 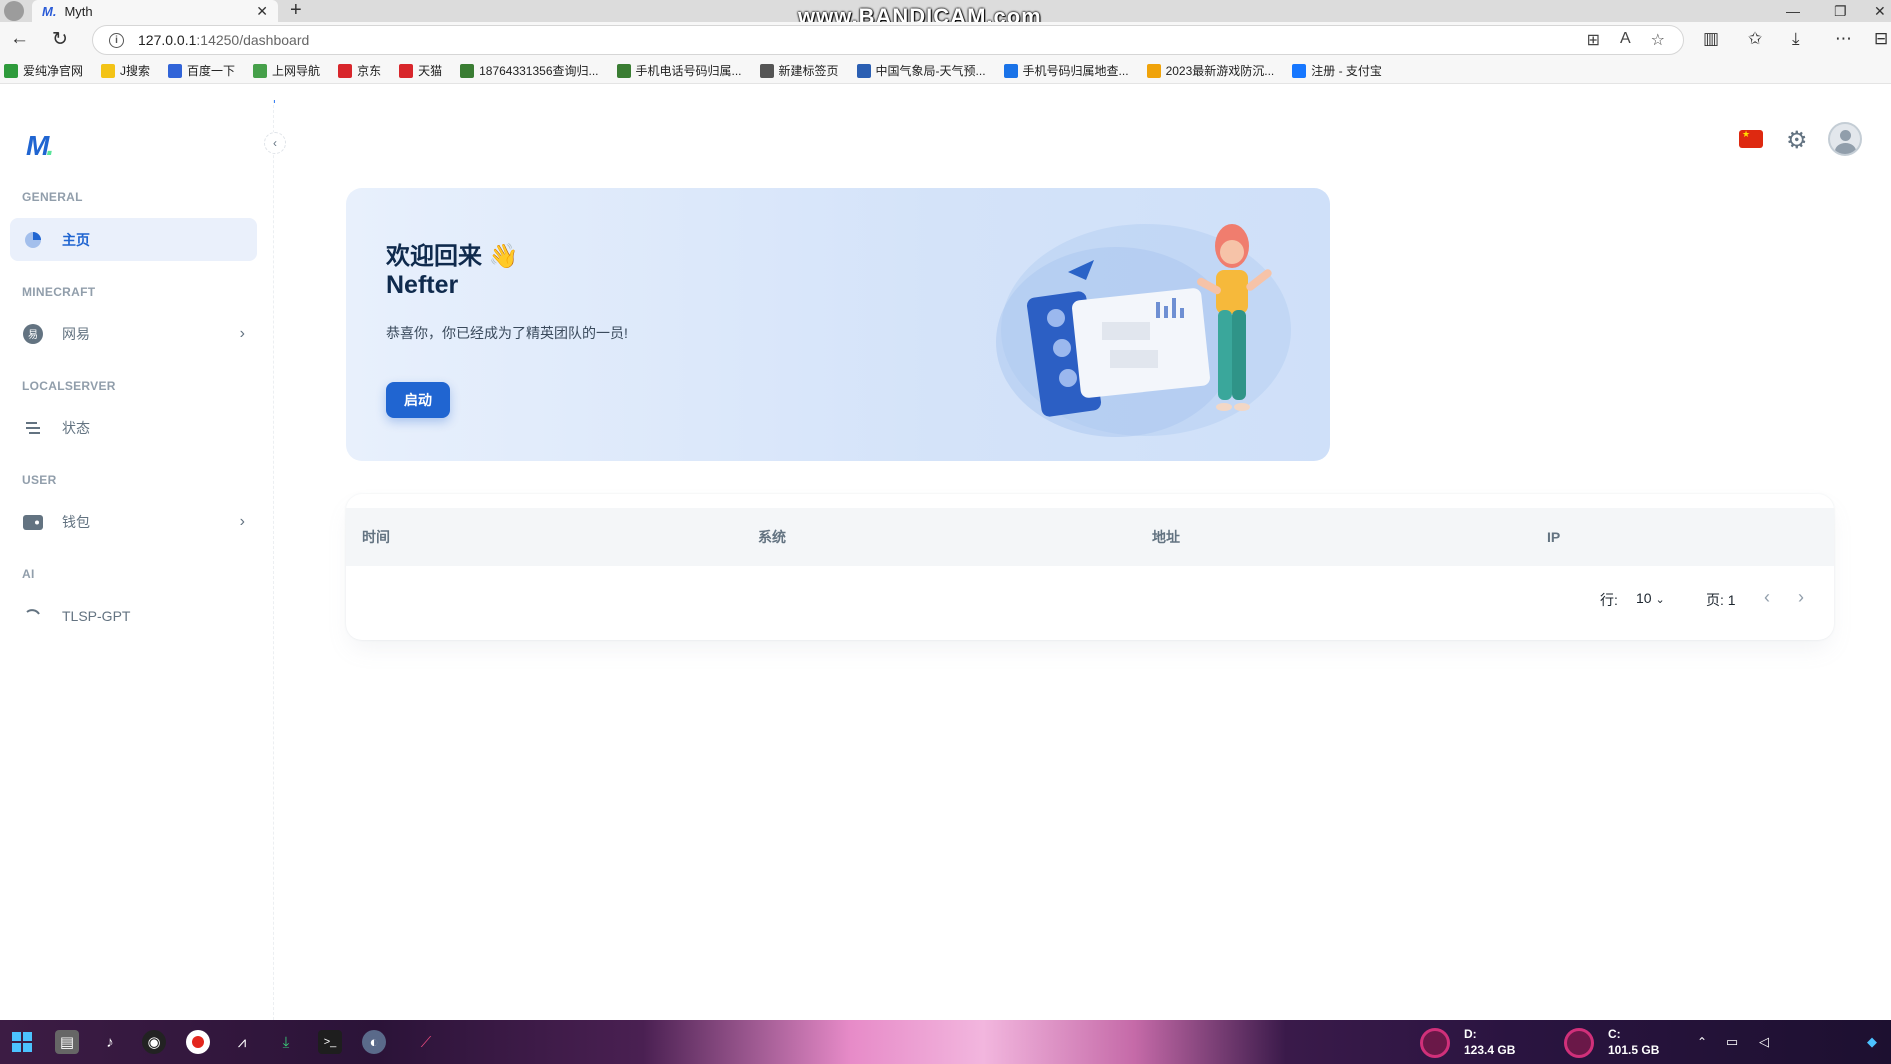 What do you see at coordinates (1801, 597) in the screenshot?
I see `next-page-icon: ›` at bounding box center [1801, 597].